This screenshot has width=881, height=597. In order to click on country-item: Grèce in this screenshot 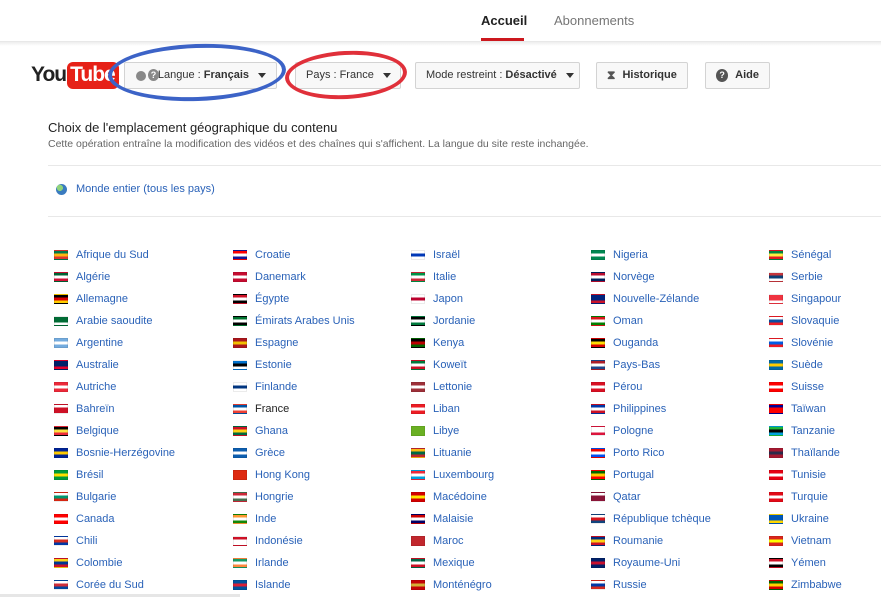, I will do `click(322, 453)`.